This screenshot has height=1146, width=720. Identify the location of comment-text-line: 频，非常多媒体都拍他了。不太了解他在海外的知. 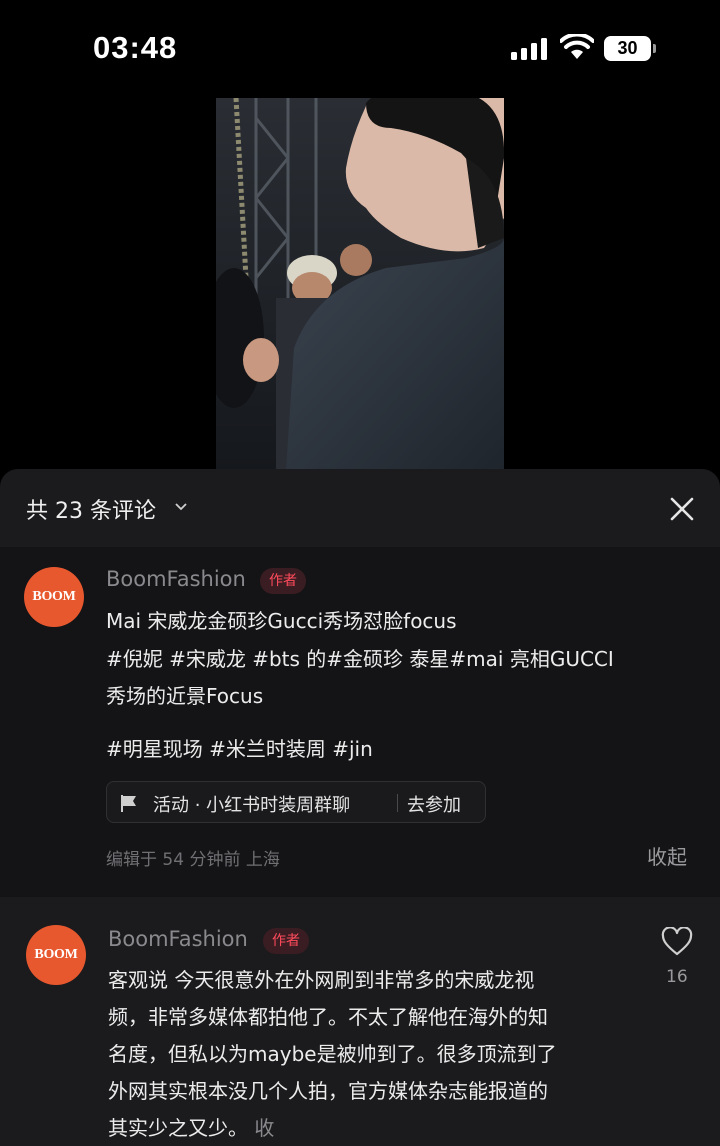
(328, 1017).